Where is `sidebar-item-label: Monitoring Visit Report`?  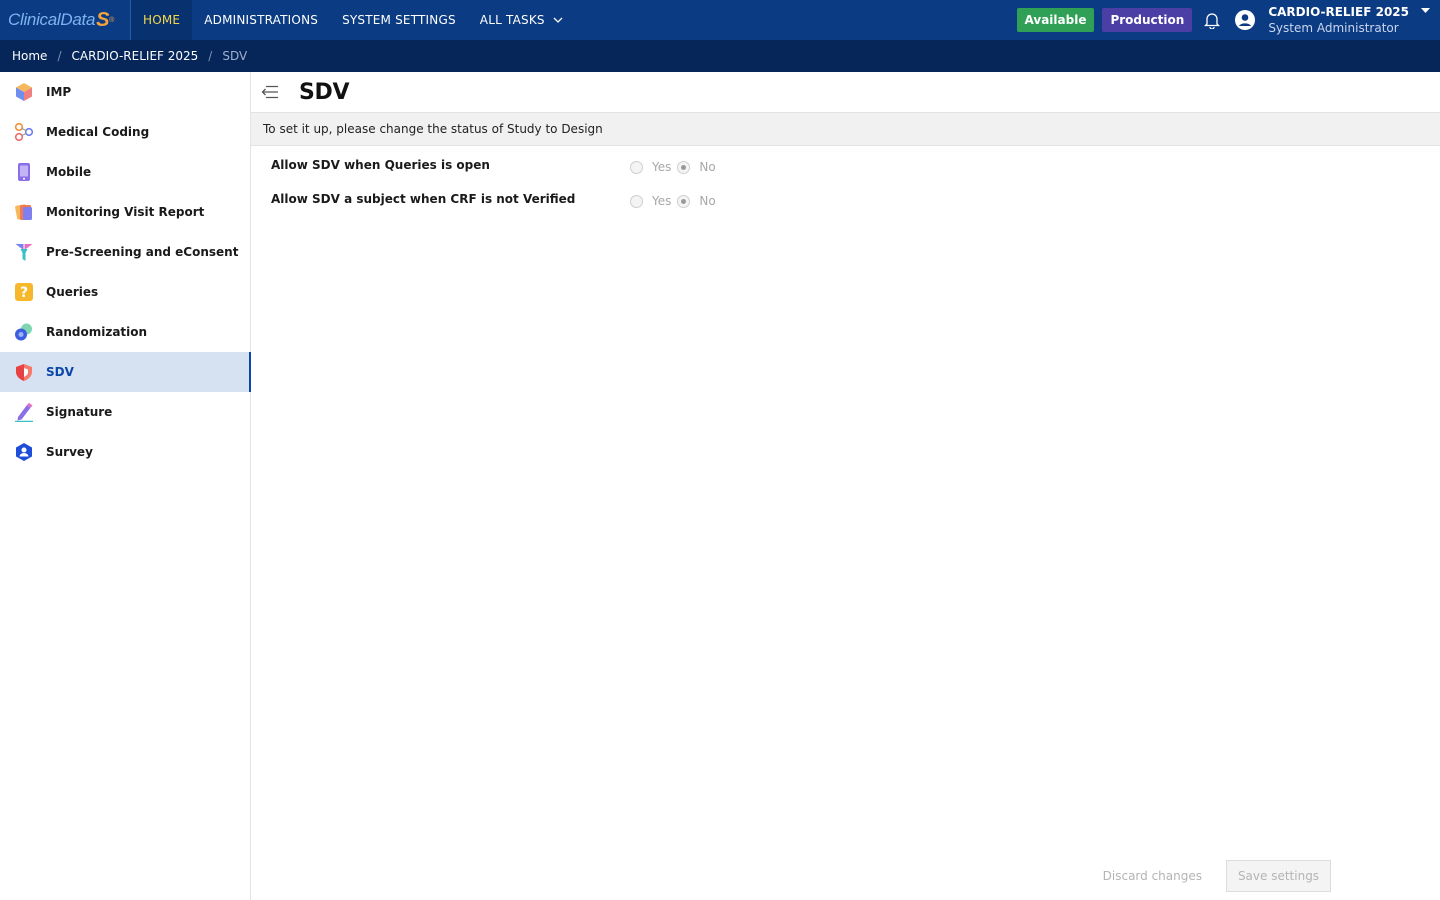
sidebar-item-label: Monitoring Visit Report is located at coordinates (125, 212).